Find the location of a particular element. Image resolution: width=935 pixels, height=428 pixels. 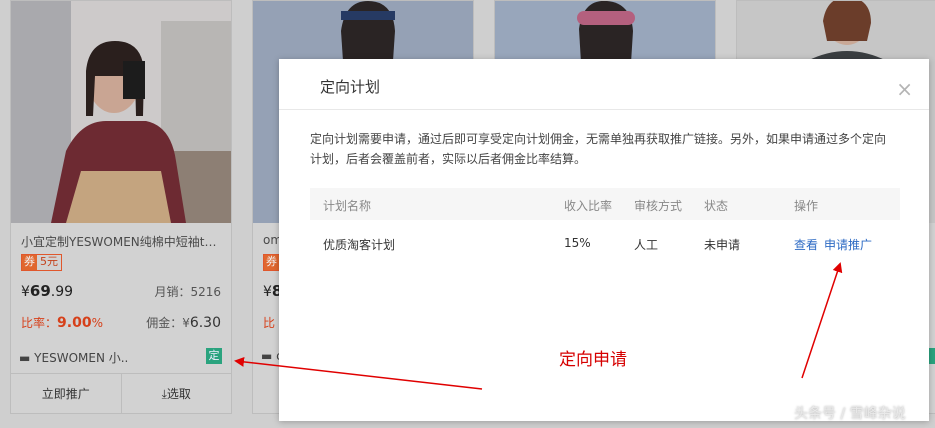

watermark: 头条号 / 雪峰杂说 is located at coordinates (850, 414).